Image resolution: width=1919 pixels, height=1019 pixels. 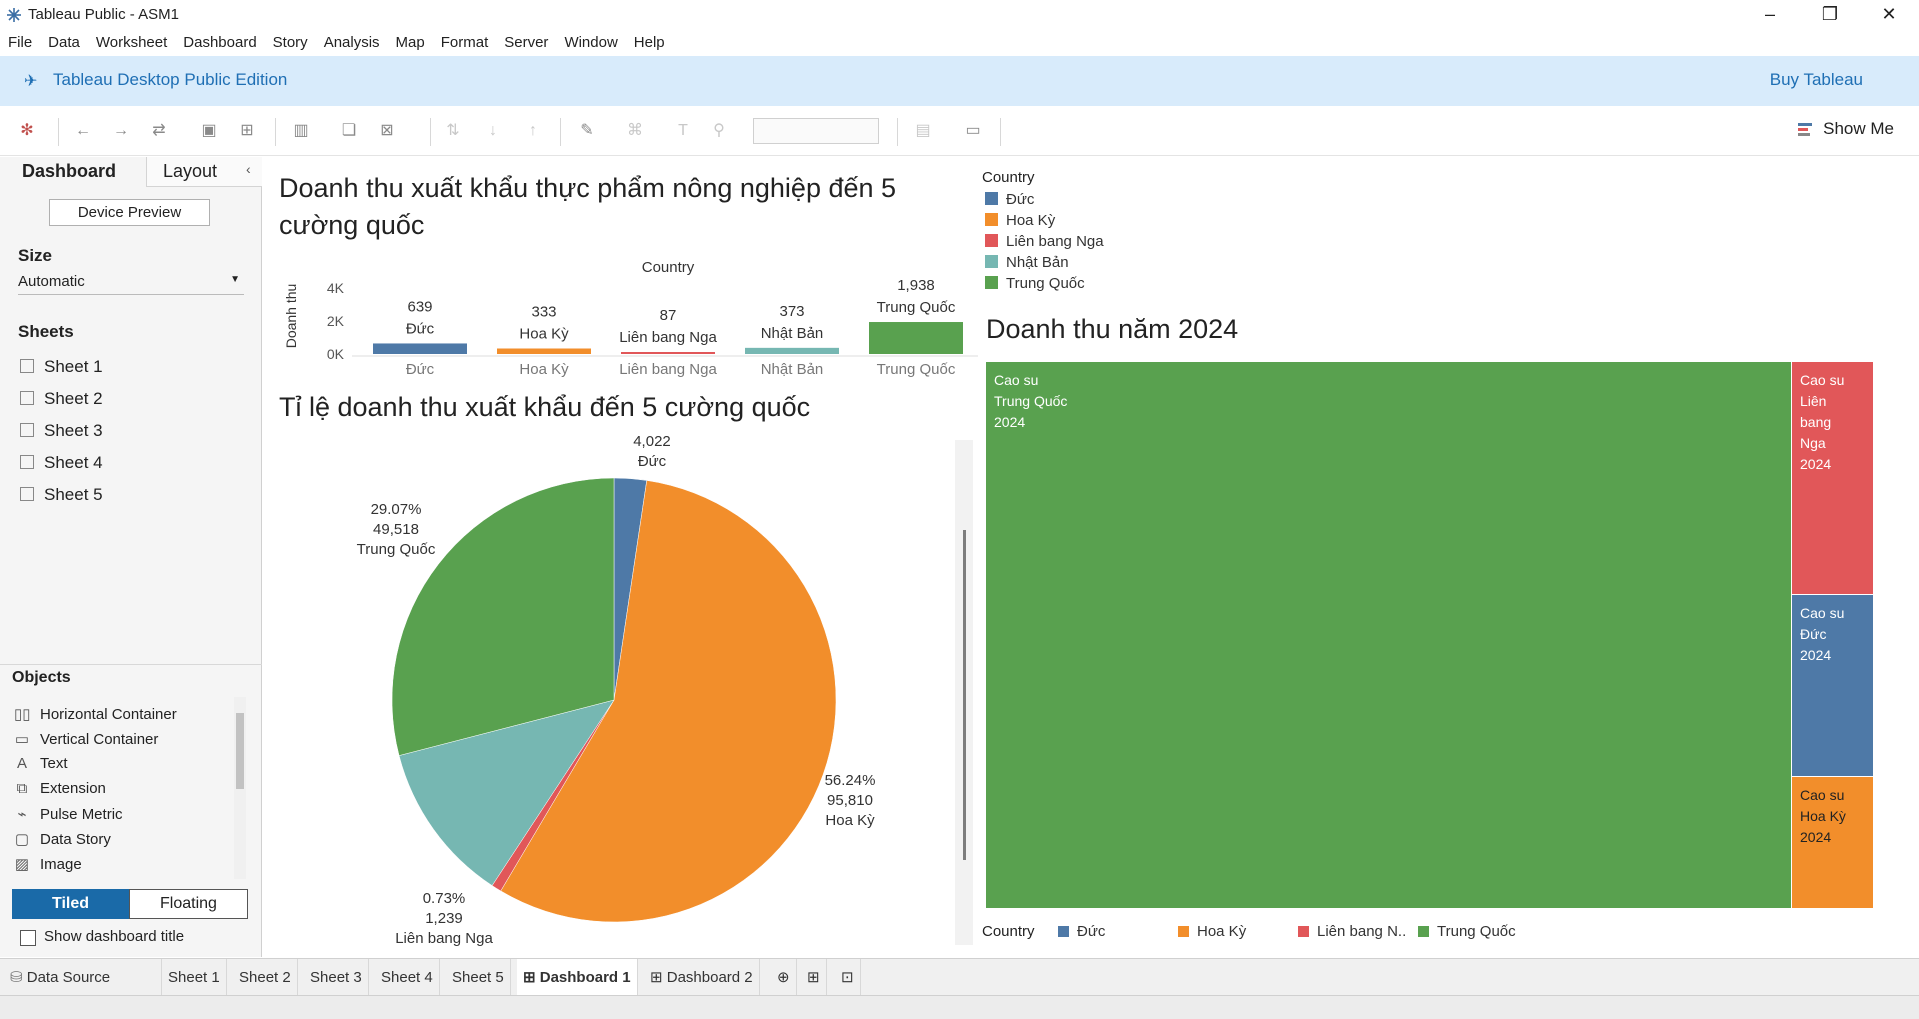 What do you see at coordinates (22, 739) in the screenshot?
I see `vertical-container-icon: ▭` at bounding box center [22, 739].